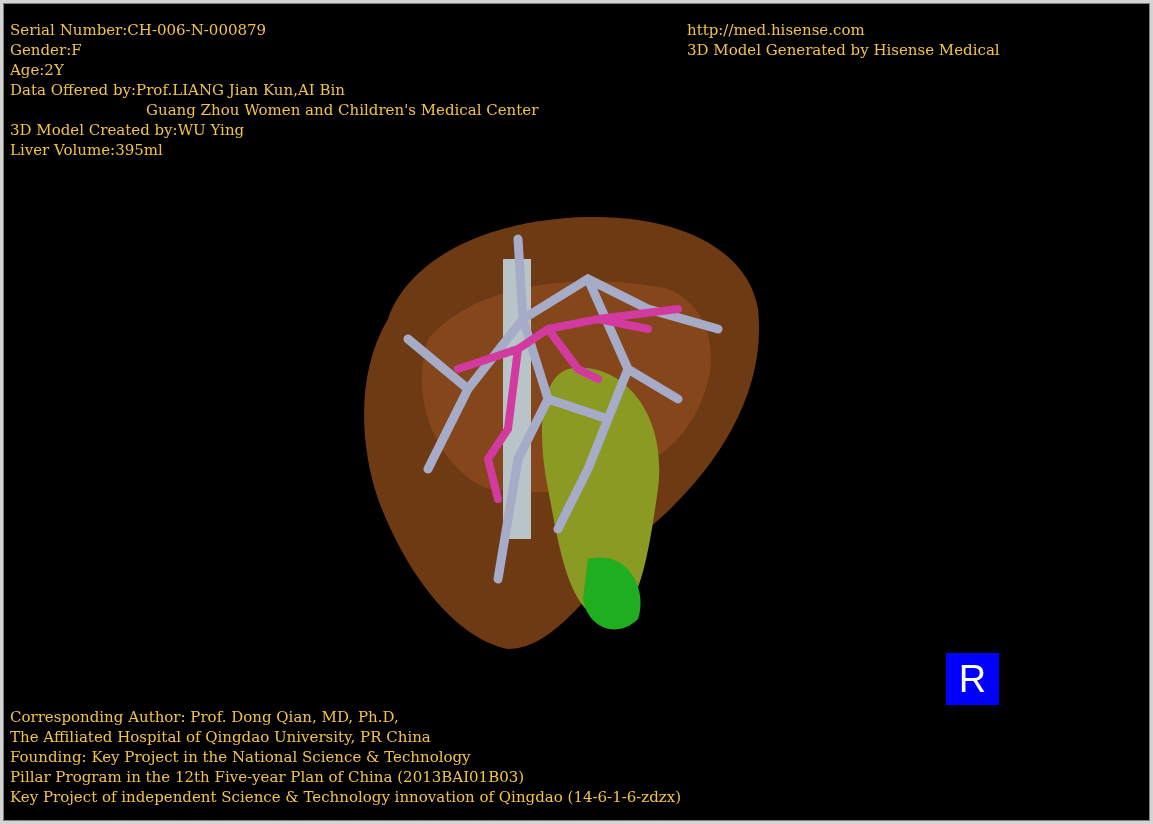 The image size is (1153, 824). Describe the element at coordinates (844, 50) in the screenshot. I see `info-text: 3D Model Generated by Hisense Medical` at that location.